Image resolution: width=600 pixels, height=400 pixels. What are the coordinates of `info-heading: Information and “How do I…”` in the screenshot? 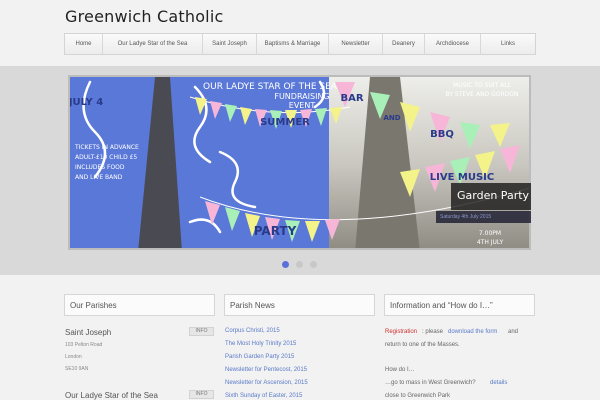 It's located at (459, 305).